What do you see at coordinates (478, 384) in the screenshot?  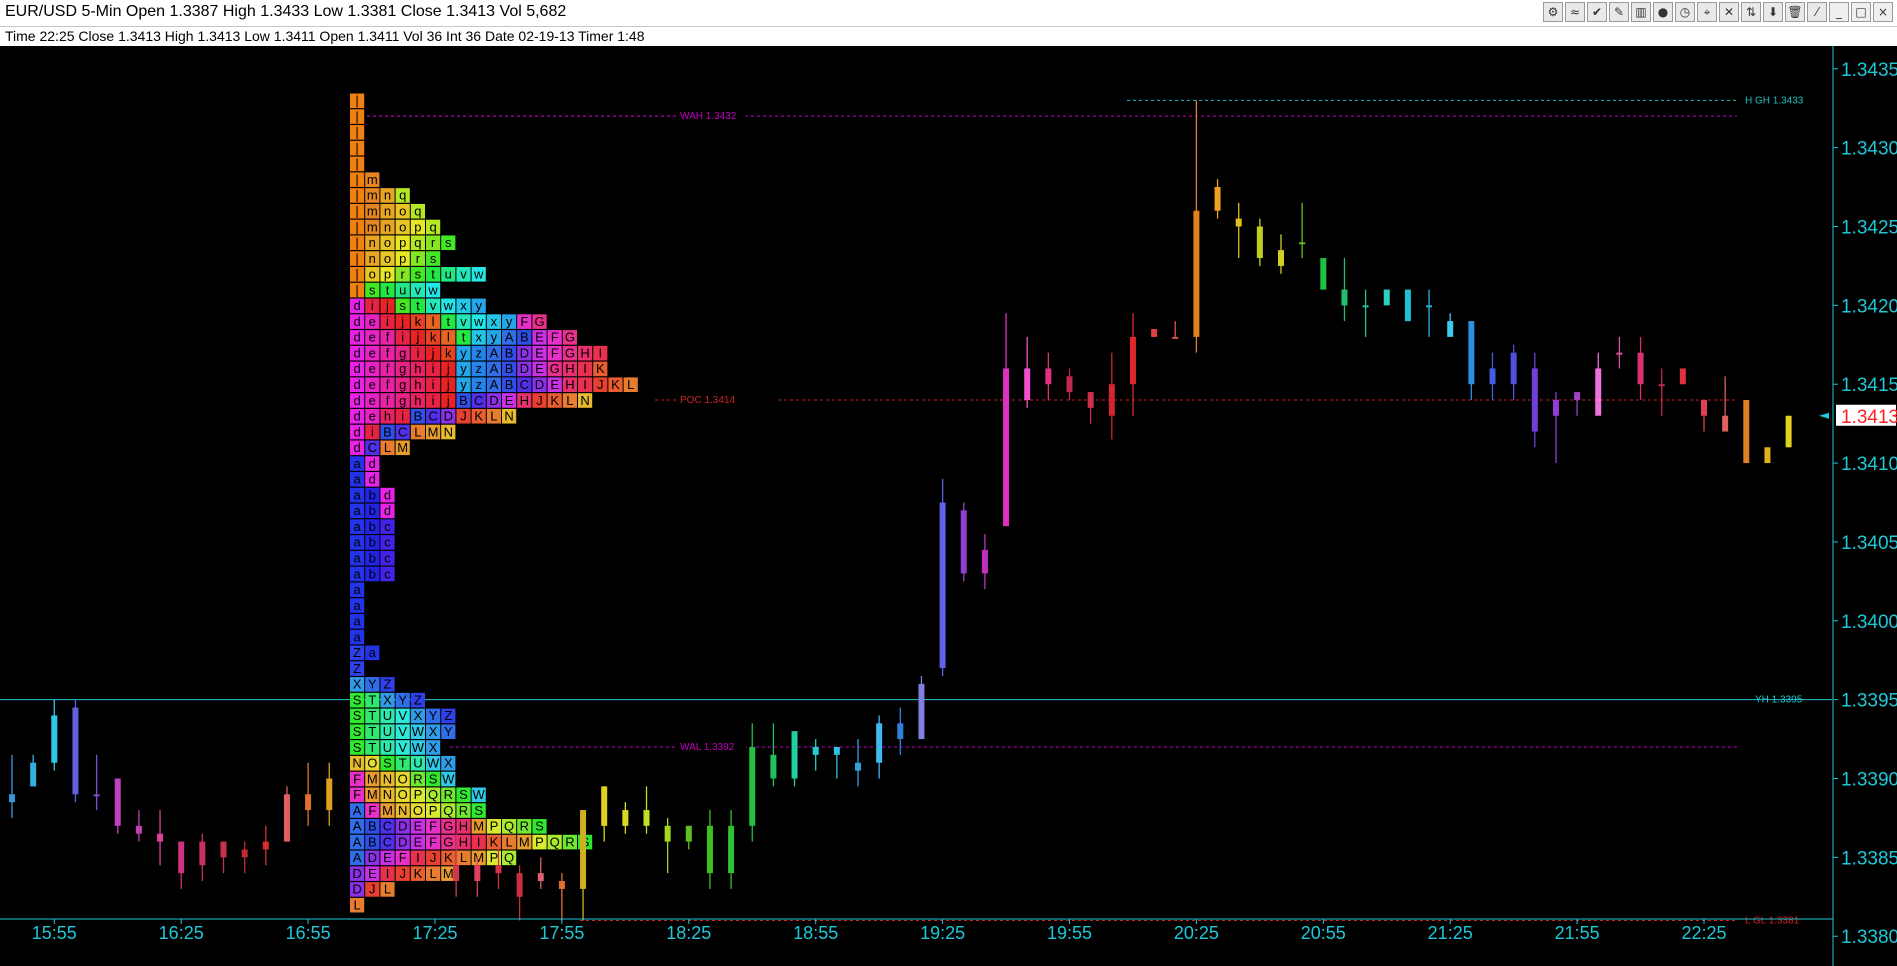 I see `tpo-letter: z` at bounding box center [478, 384].